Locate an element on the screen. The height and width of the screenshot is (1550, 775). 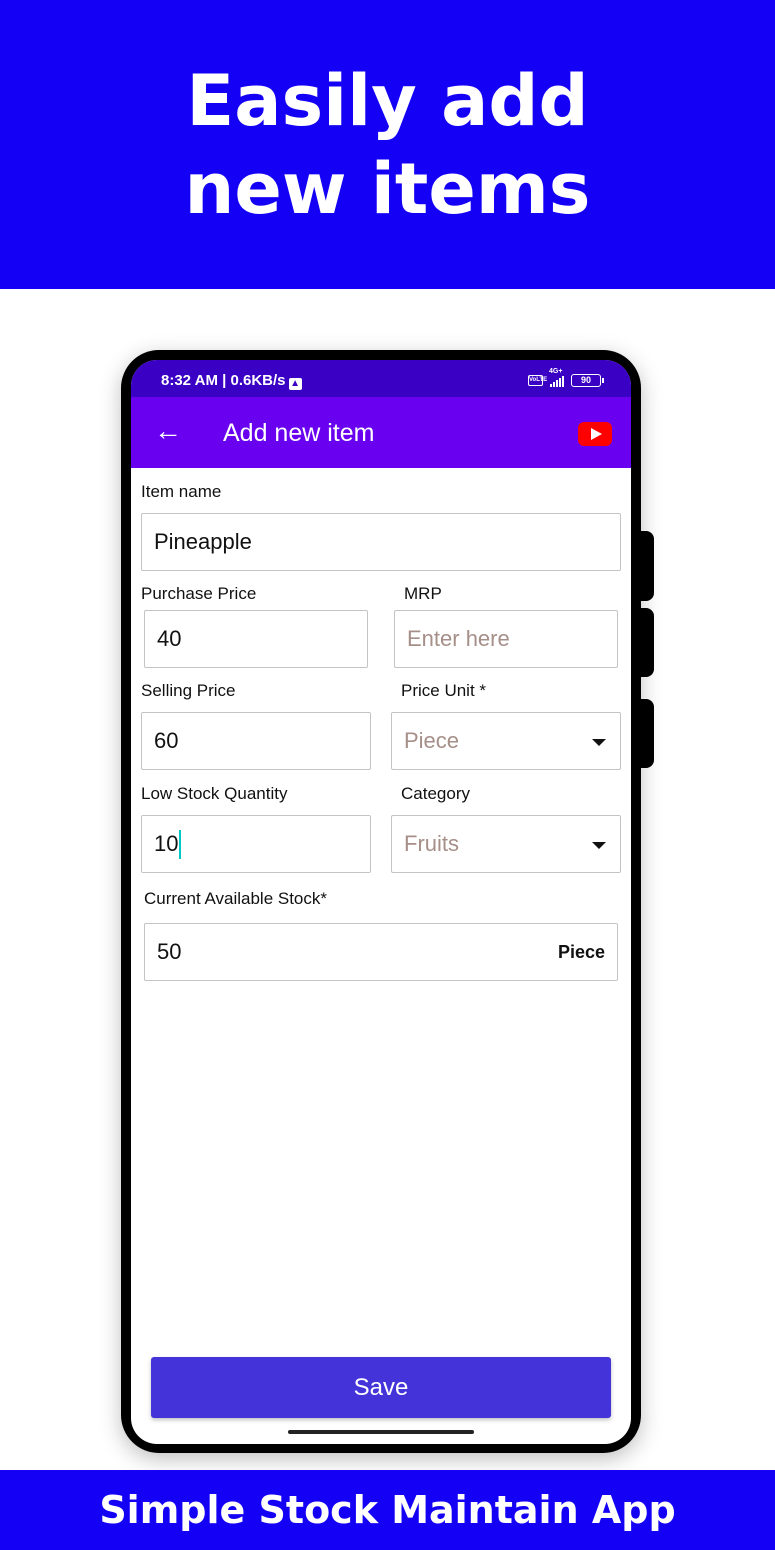
mrp-input: Enter here is located at coordinates (506, 639).